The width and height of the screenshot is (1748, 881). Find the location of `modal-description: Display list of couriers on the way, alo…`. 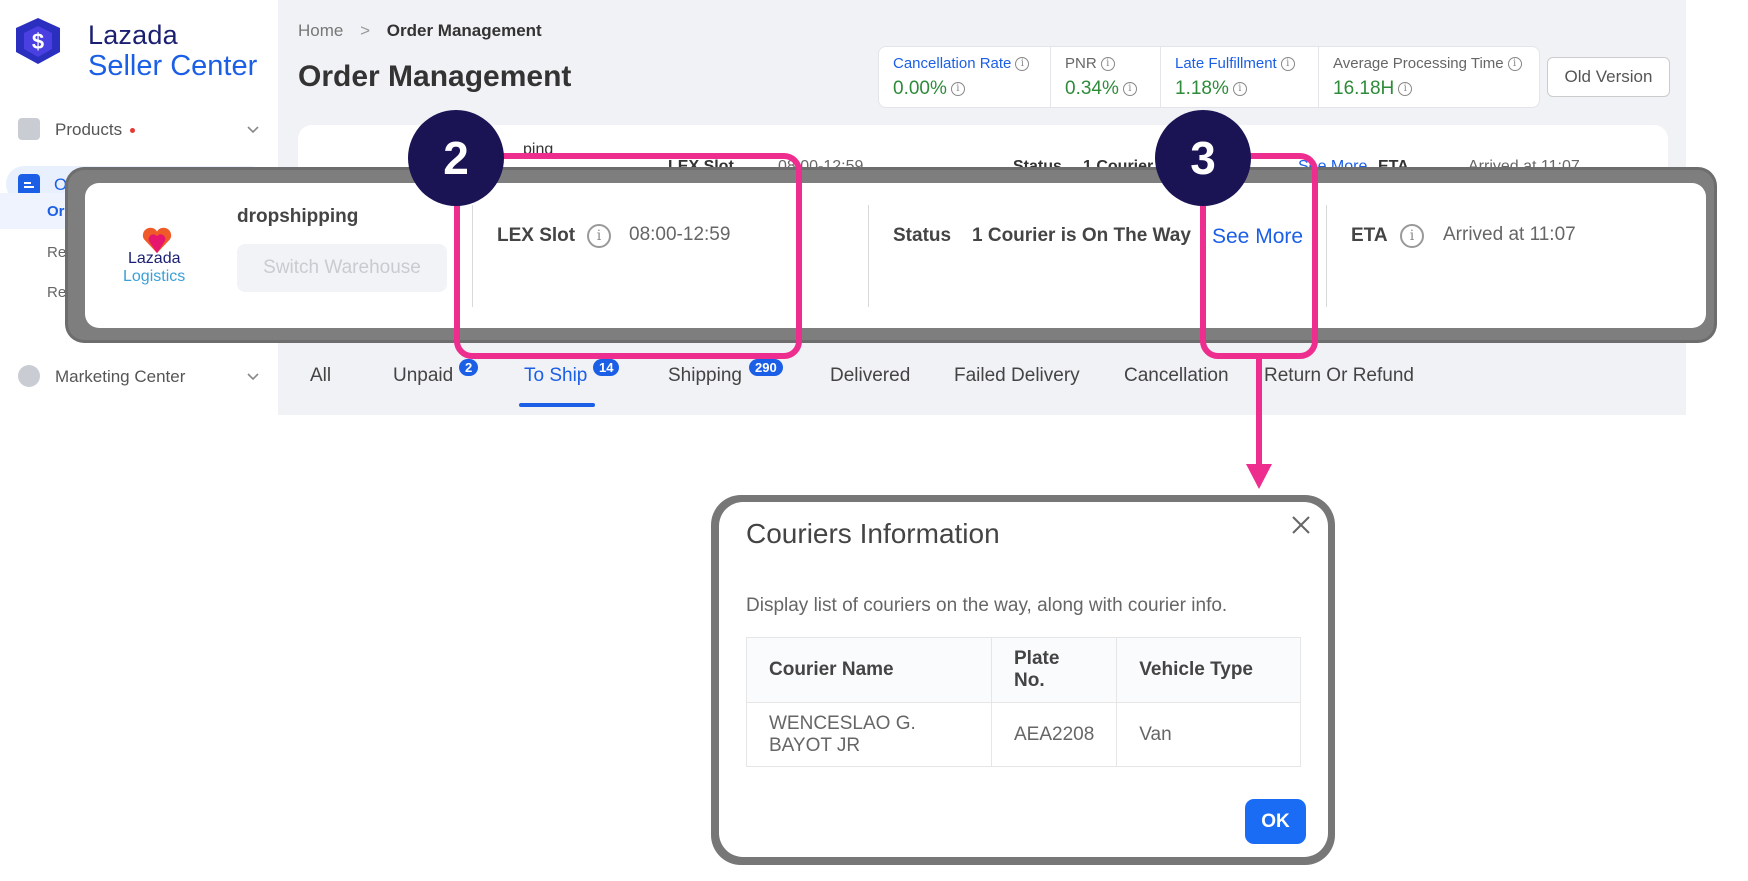

modal-description: Display list of couriers on the way, alo… is located at coordinates (987, 605).